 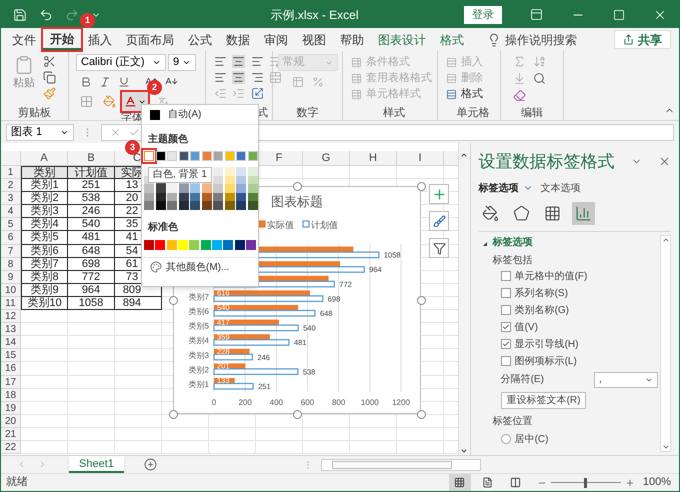 I want to click on checkbox-label: 系列名称(S), so click(x=541, y=293).